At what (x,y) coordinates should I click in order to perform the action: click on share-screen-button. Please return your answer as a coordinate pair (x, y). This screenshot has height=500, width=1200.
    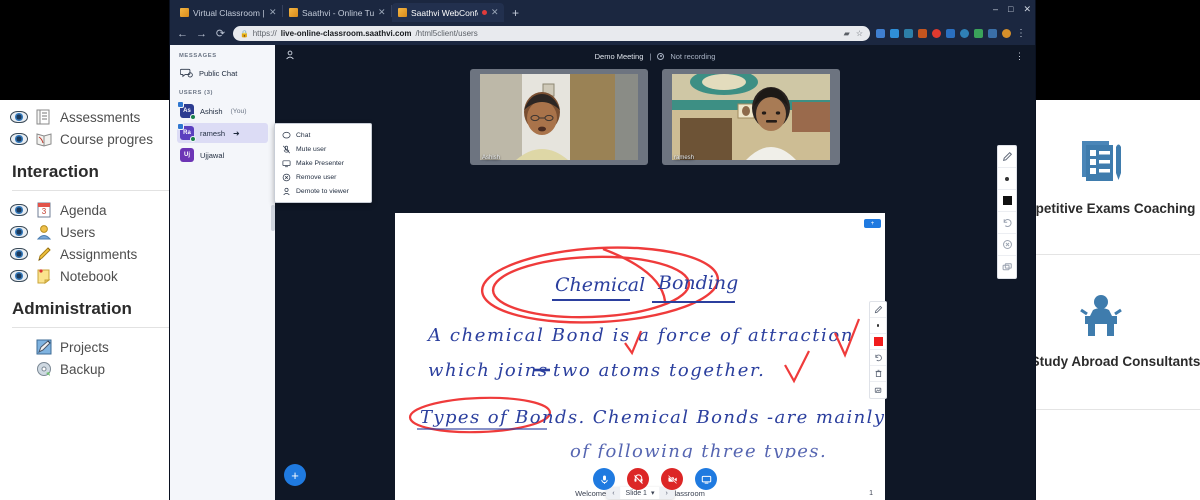
    Looking at the image, I should click on (706, 479).